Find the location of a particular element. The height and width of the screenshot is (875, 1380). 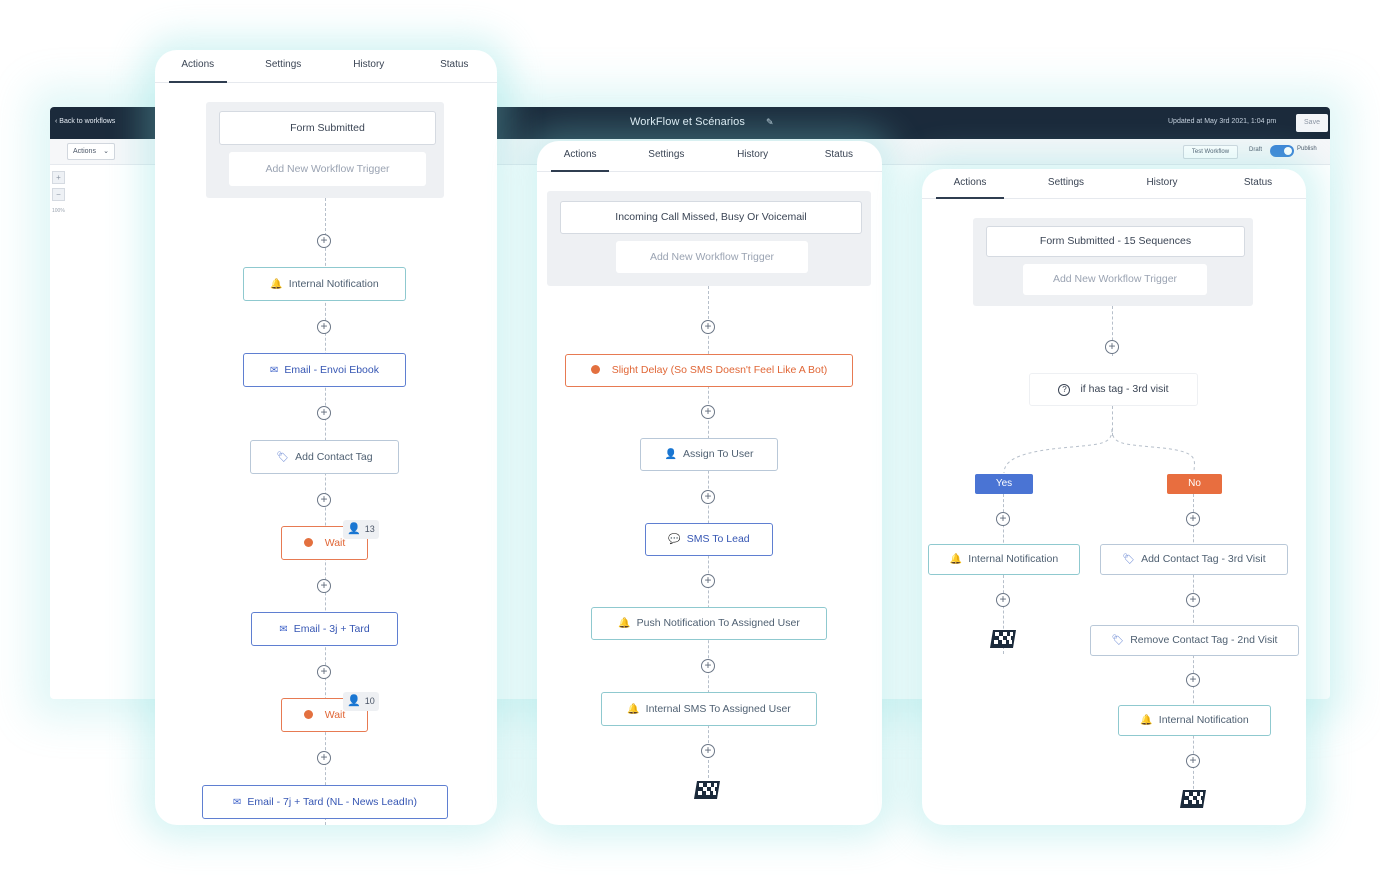

trigger-form-submitted: Form Submitted is located at coordinates (327, 128).